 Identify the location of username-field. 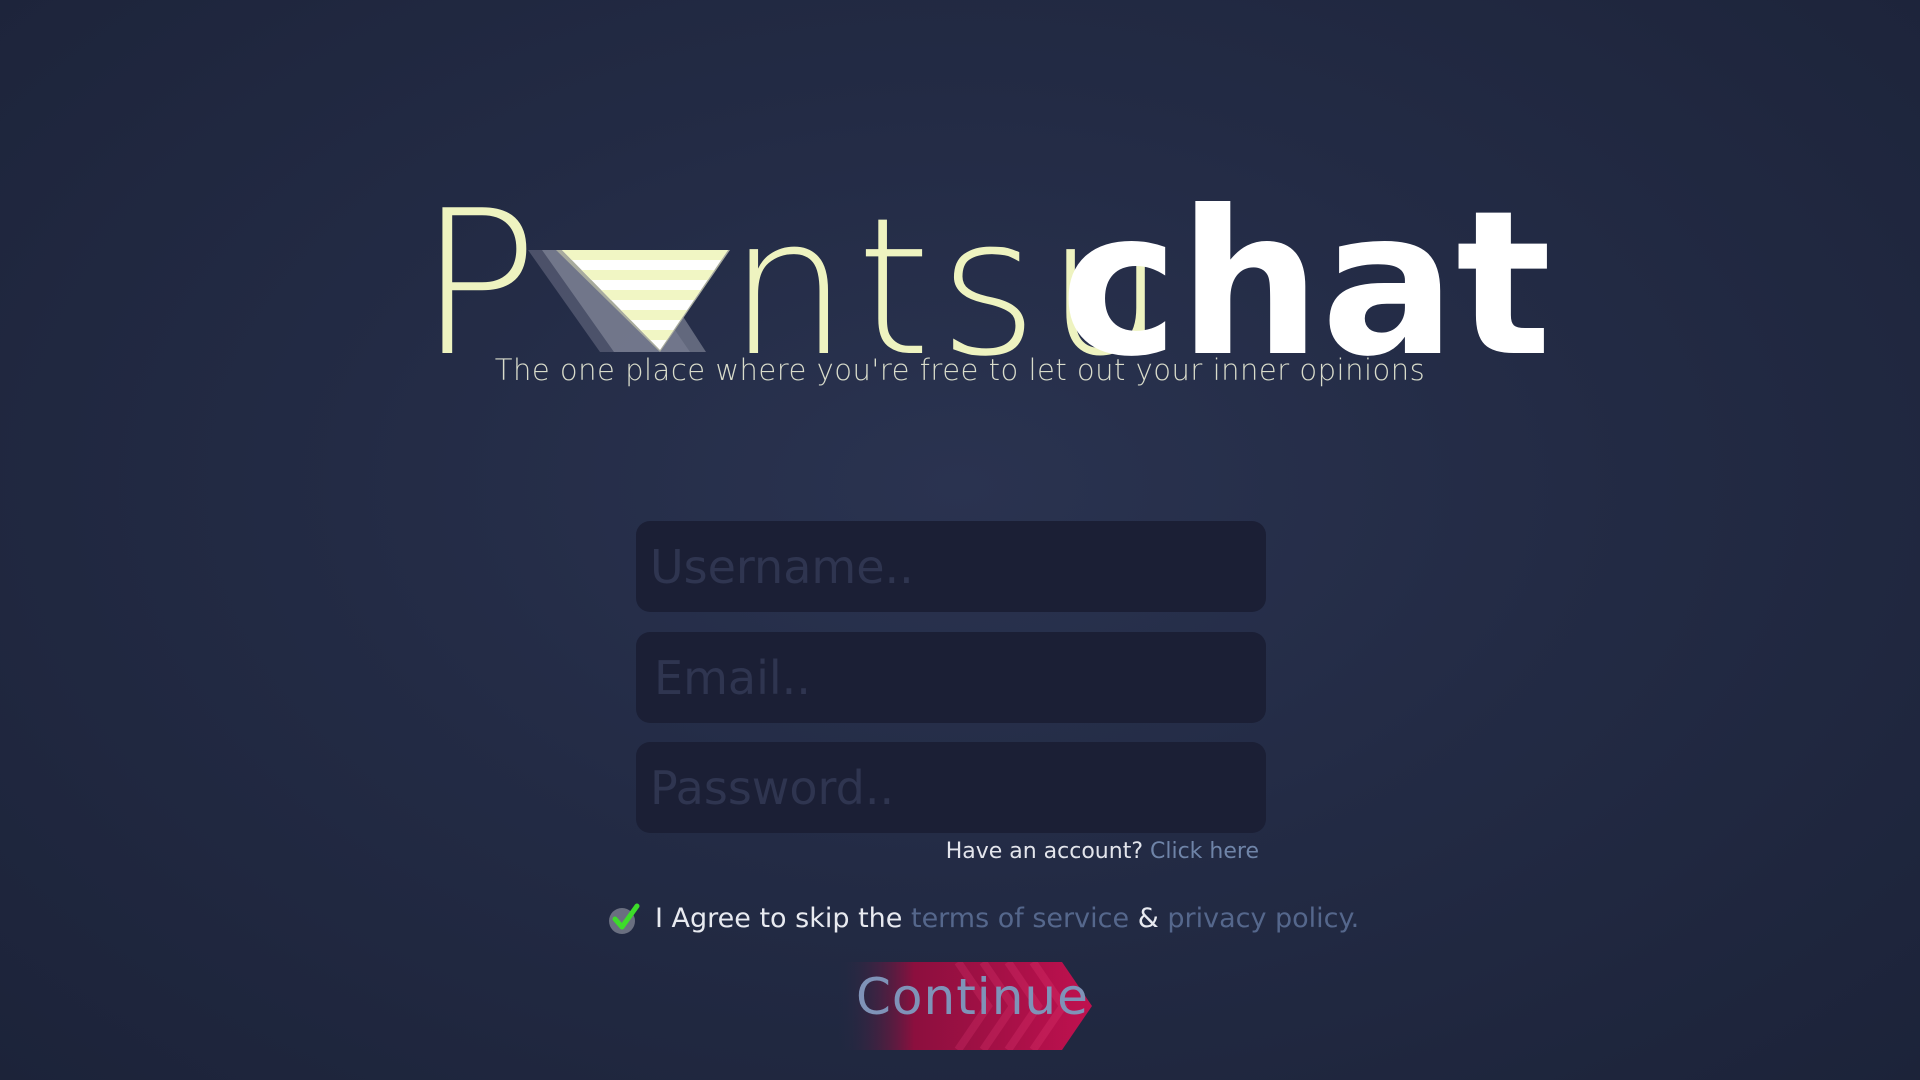
(951, 566).